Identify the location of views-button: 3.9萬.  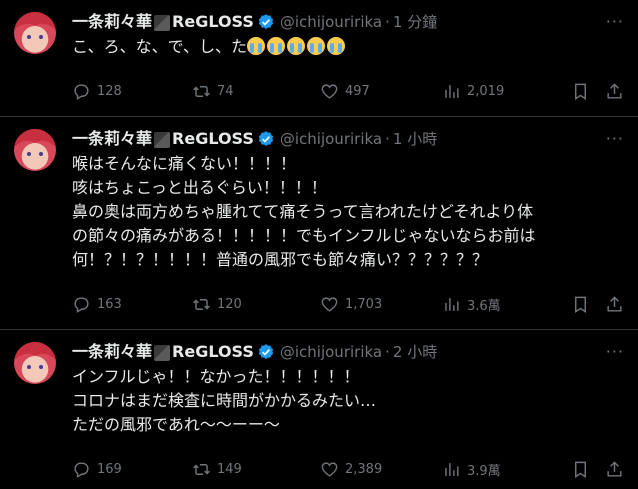
(471, 469).